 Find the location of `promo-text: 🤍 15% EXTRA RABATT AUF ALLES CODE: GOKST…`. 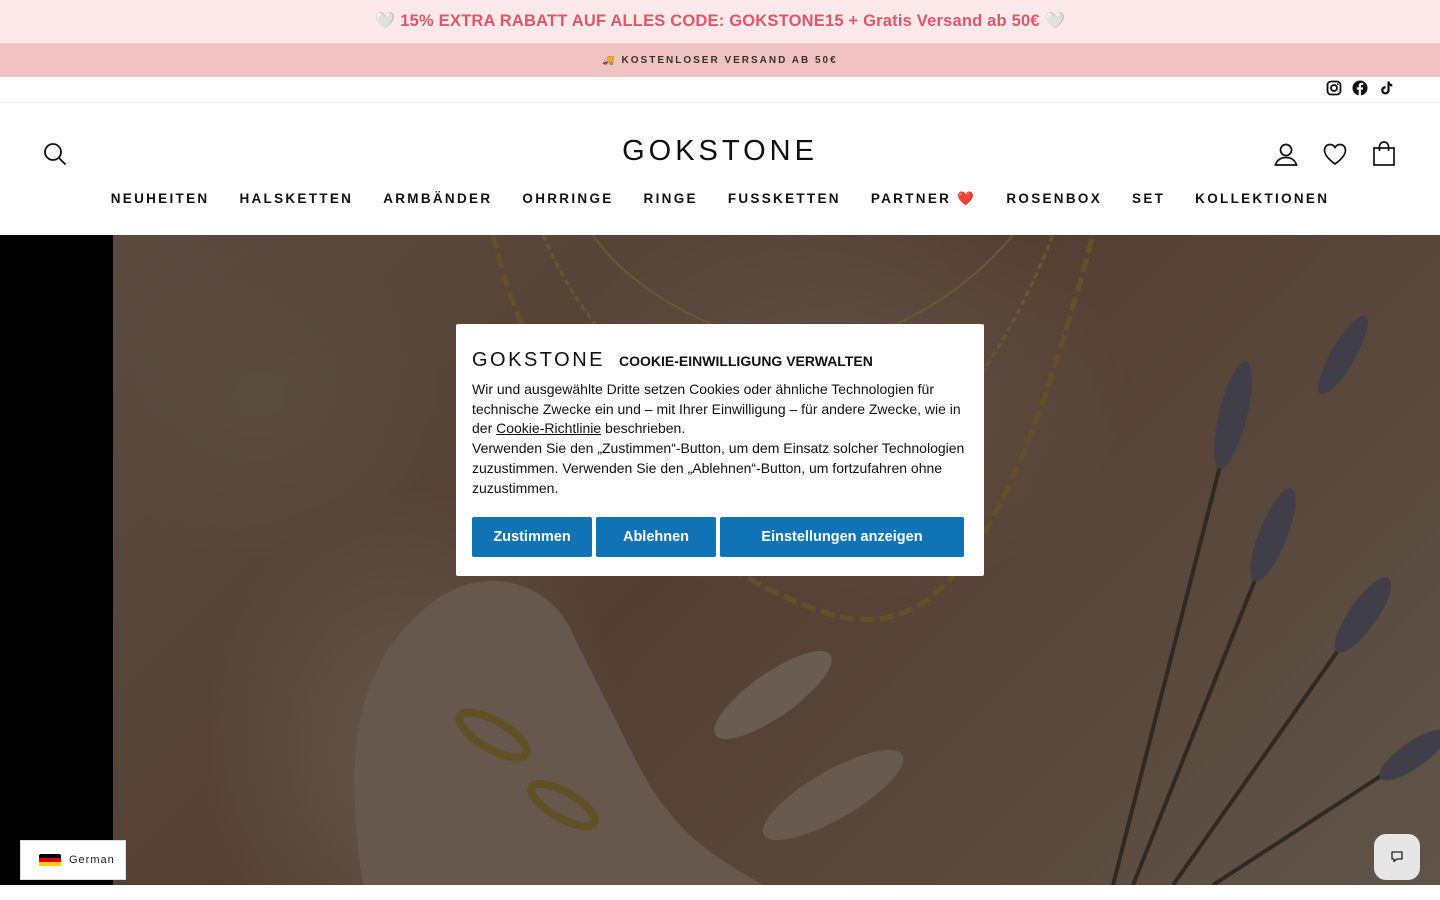

promo-text: 🤍 15% EXTRA RABATT AUF ALLES CODE: GOKST… is located at coordinates (720, 21).